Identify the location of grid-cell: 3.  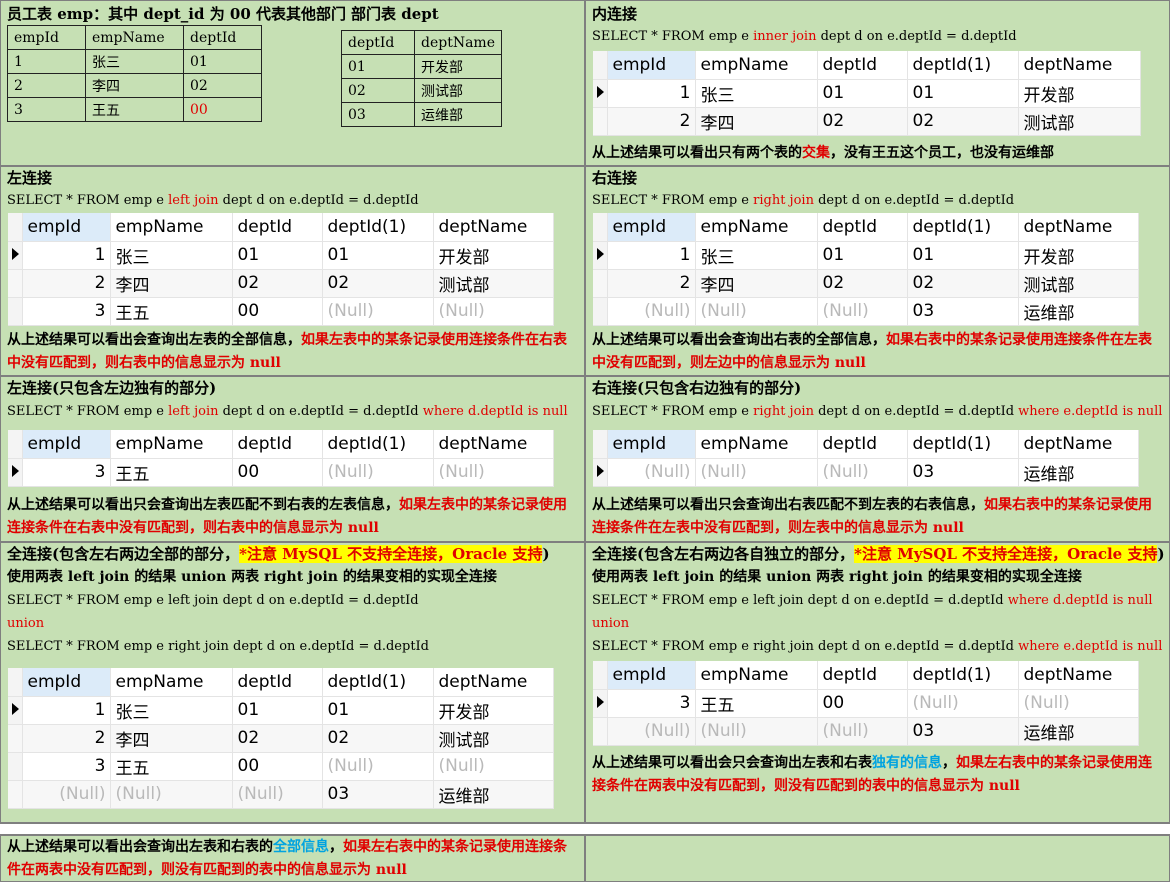
(66, 766).